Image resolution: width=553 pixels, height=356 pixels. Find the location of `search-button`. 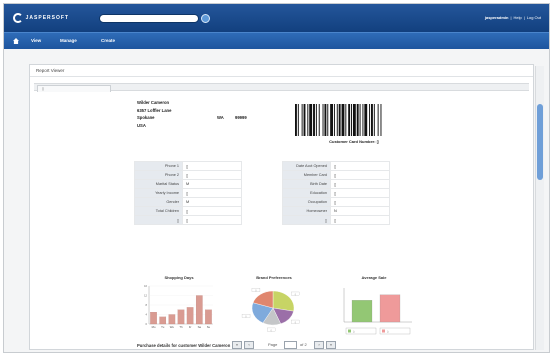

search-button is located at coordinates (205, 18).